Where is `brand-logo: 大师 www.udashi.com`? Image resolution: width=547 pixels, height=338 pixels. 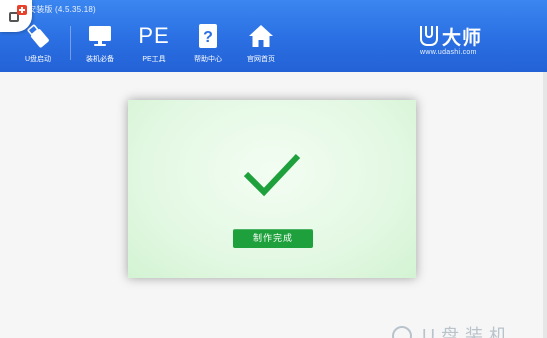
brand-logo: 大师 www.udashi.com is located at coordinates (470, 42).